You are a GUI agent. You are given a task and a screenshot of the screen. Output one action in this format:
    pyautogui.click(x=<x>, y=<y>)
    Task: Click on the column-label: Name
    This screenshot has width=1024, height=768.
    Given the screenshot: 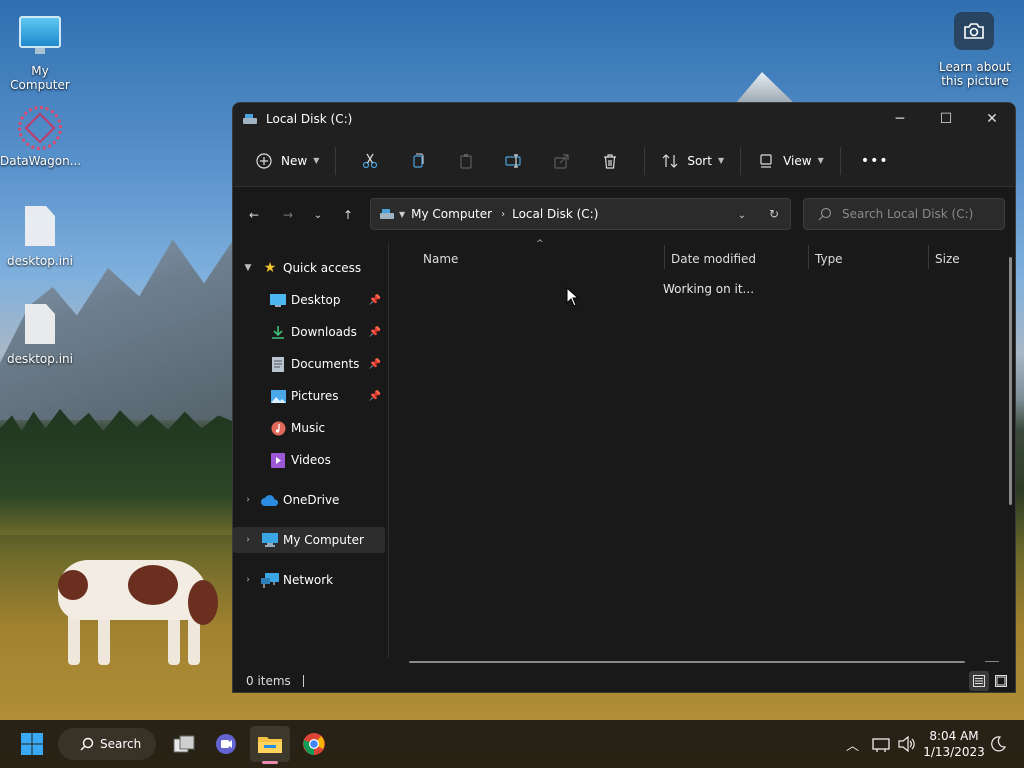 What is the action you would take?
    pyautogui.click(x=441, y=259)
    